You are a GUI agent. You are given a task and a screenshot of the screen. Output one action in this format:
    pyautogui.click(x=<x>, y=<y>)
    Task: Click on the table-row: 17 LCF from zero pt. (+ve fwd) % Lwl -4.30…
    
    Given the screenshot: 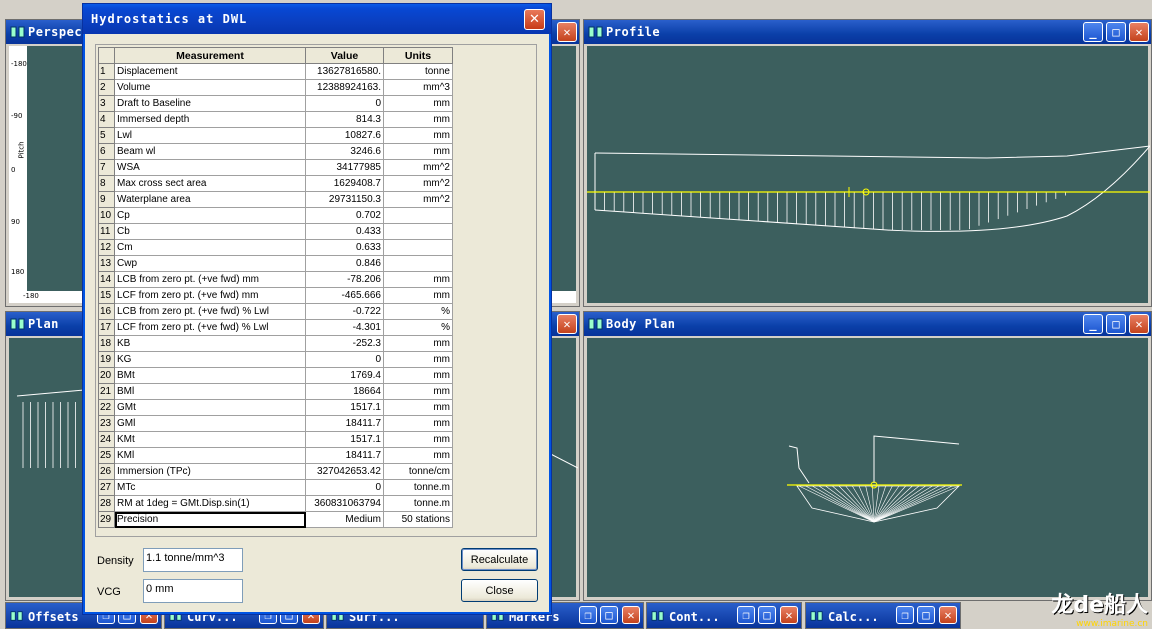 What is the action you would take?
    pyautogui.click(x=275, y=327)
    